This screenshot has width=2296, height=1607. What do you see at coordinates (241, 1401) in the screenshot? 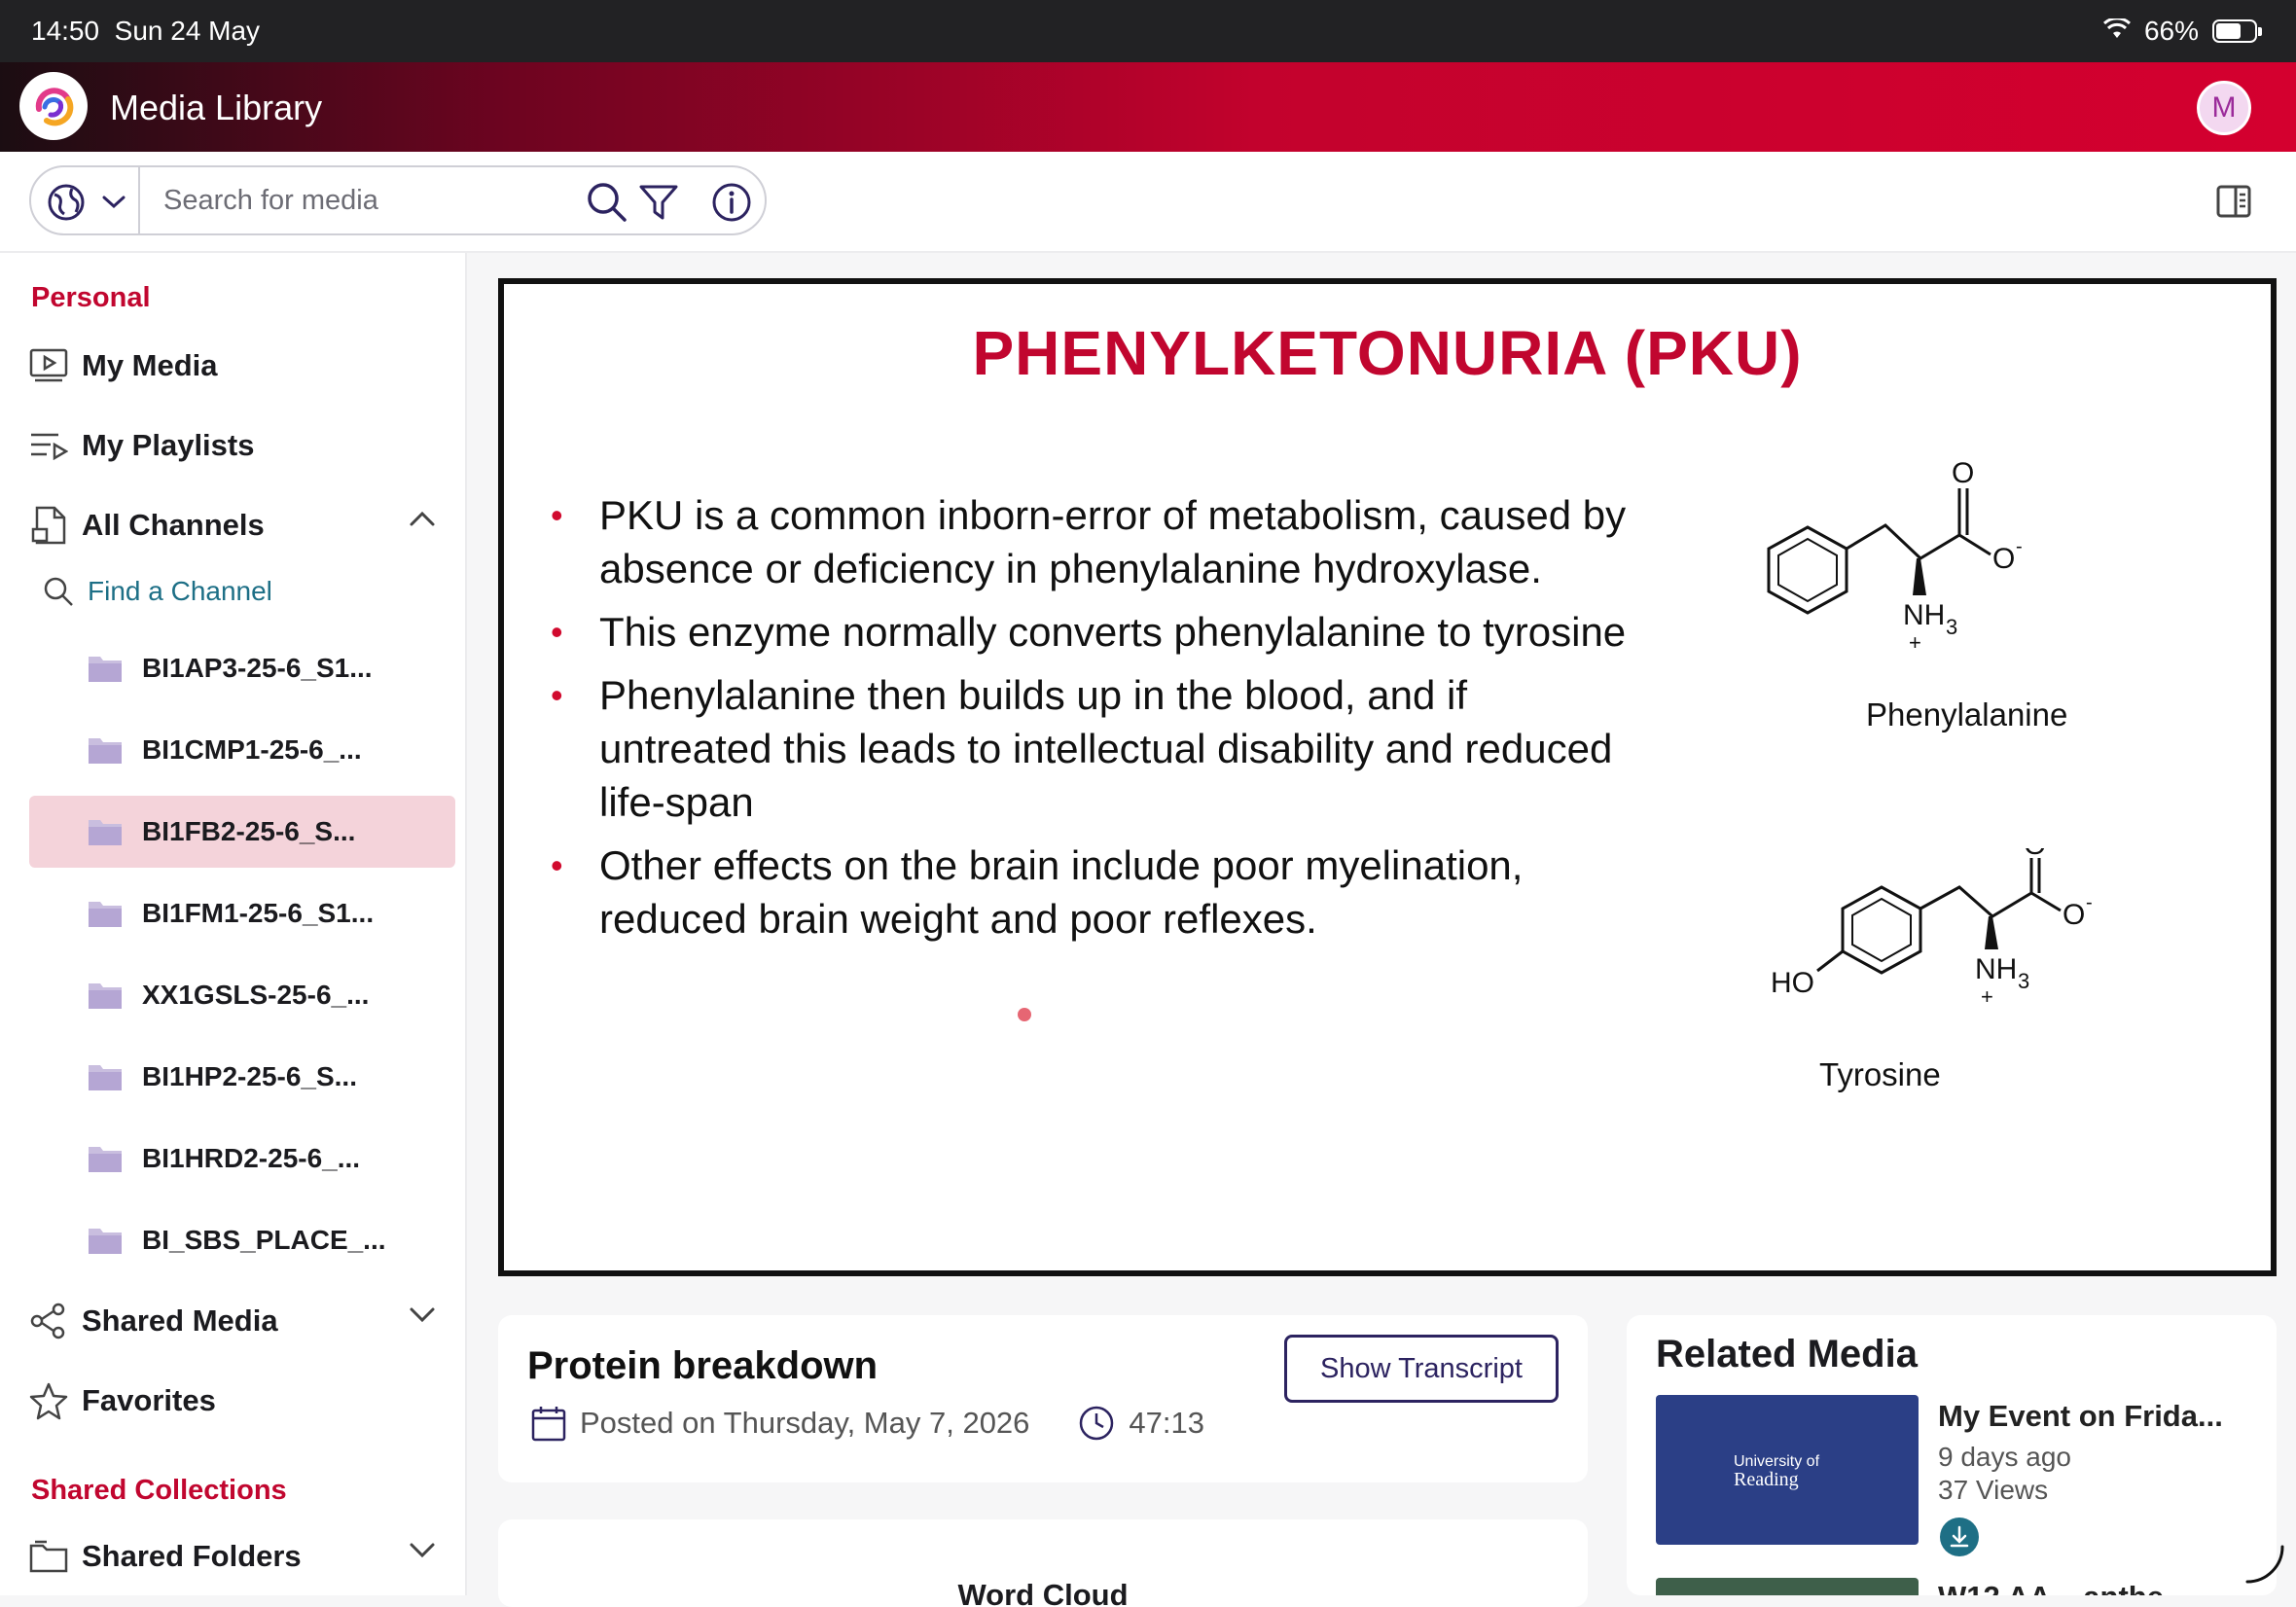
I see `sidebar-item-favorites: Favorites` at bounding box center [241, 1401].